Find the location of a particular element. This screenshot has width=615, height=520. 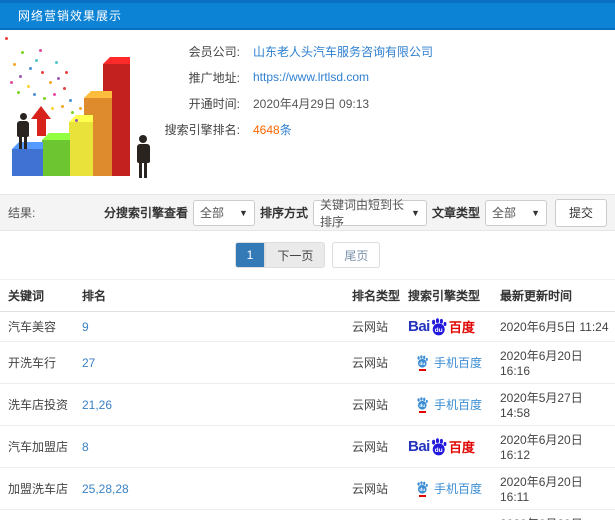

company-field: 会员公司: 山东老人头汽车服务咨询有限公司 is located at coordinates (377, 51).